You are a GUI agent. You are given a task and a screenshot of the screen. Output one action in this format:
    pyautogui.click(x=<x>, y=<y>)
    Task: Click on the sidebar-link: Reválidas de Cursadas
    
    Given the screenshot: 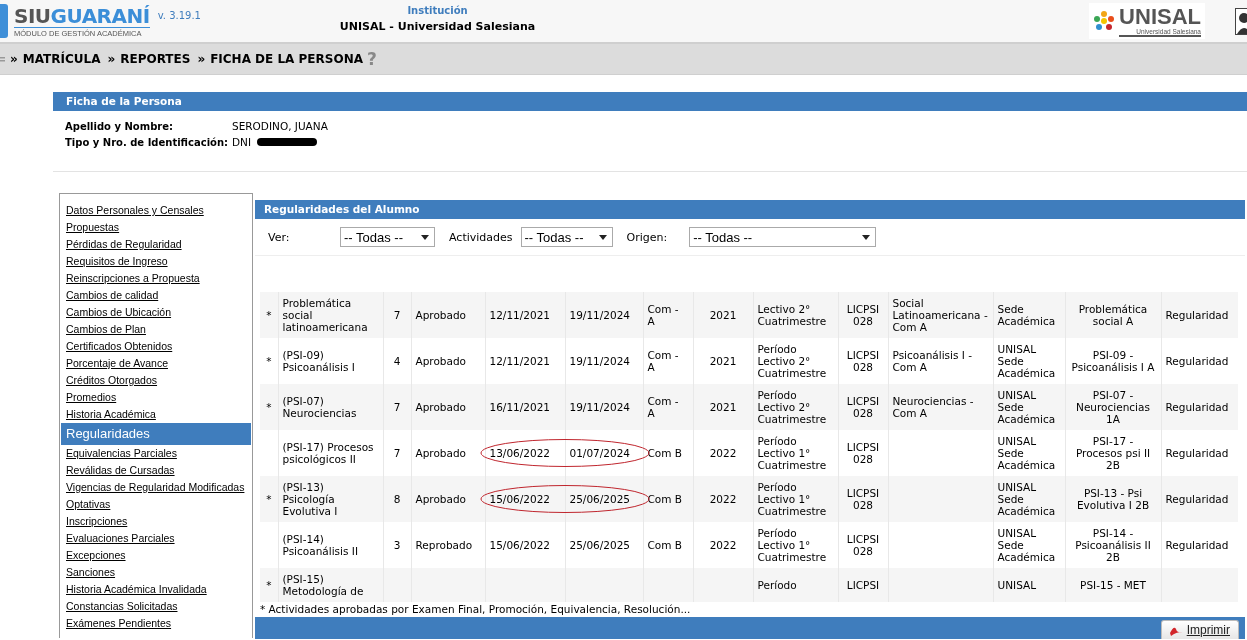 What is the action you would take?
    pyautogui.click(x=156, y=470)
    